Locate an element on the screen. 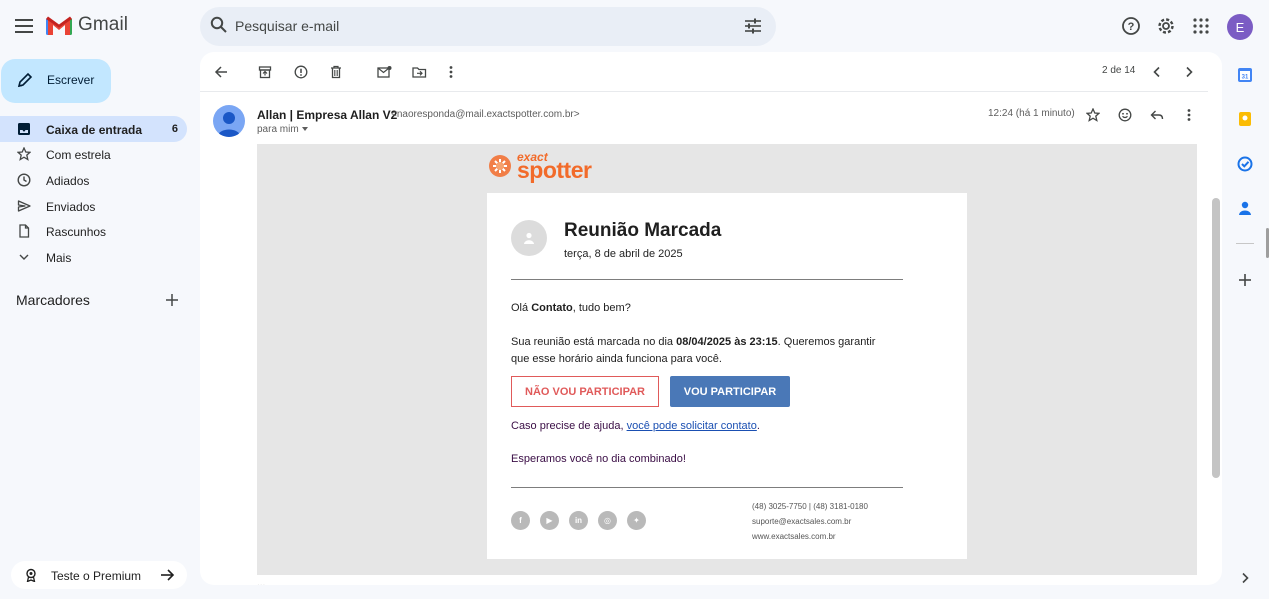  sender-name: Allan | Empresa Allan V2 is located at coordinates (327, 115).